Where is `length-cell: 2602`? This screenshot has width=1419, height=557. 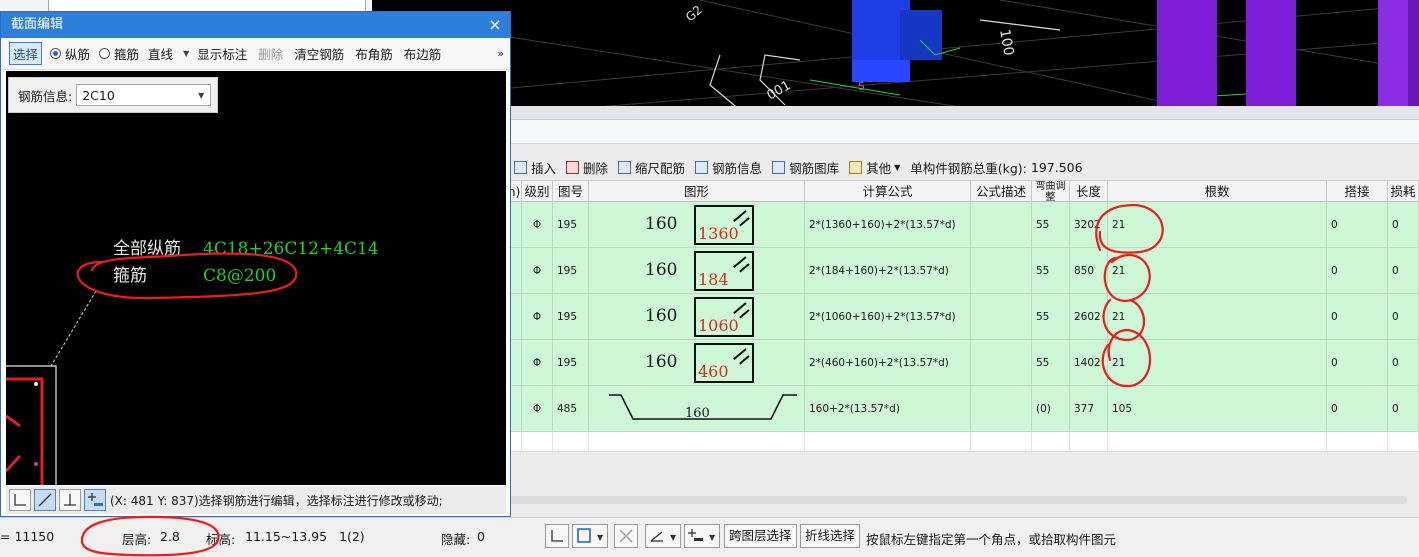 length-cell: 2602 is located at coordinates (1089, 316).